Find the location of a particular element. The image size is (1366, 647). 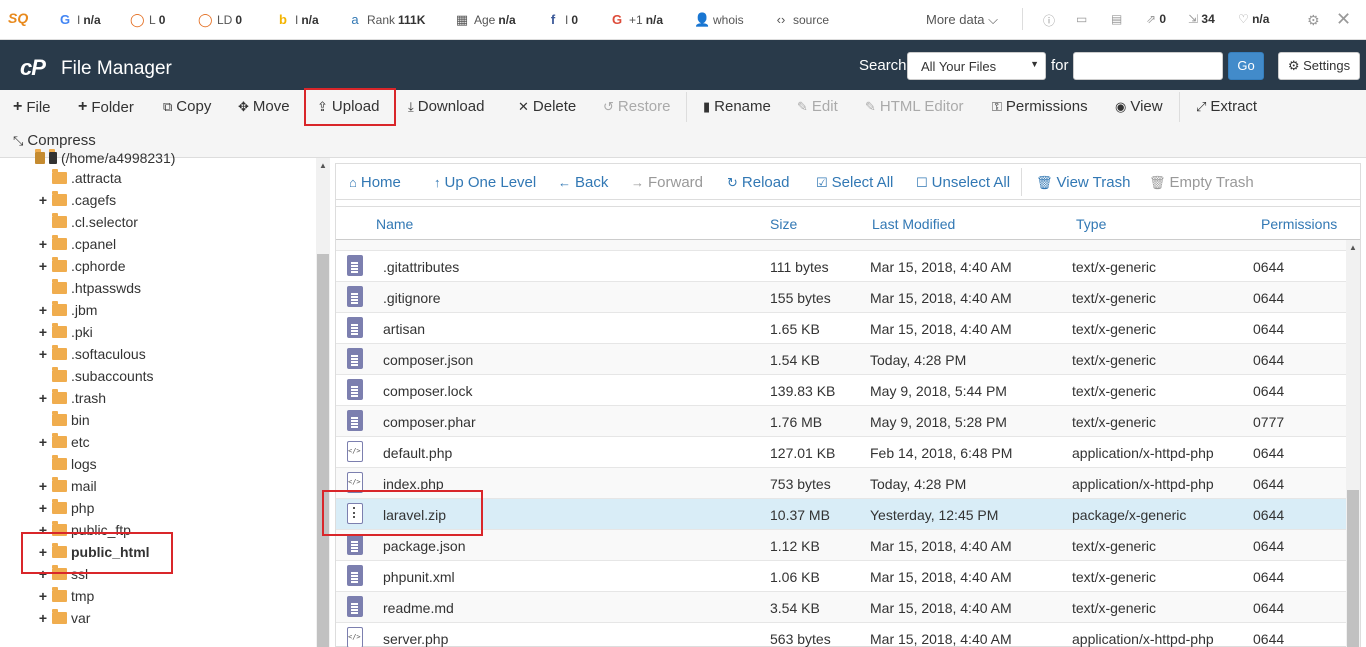

tree-scrollbar: ▲ is located at coordinates (323, 402).